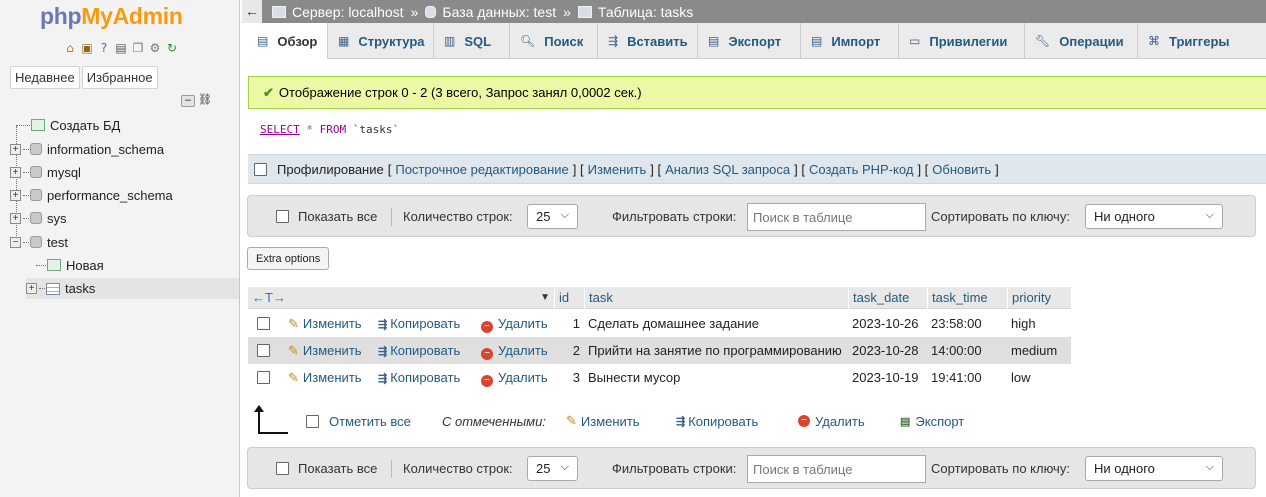 The height and width of the screenshot is (497, 1266). What do you see at coordinates (87, 48) in the screenshot?
I see `exit-icon: ▣` at bounding box center [87, 48].